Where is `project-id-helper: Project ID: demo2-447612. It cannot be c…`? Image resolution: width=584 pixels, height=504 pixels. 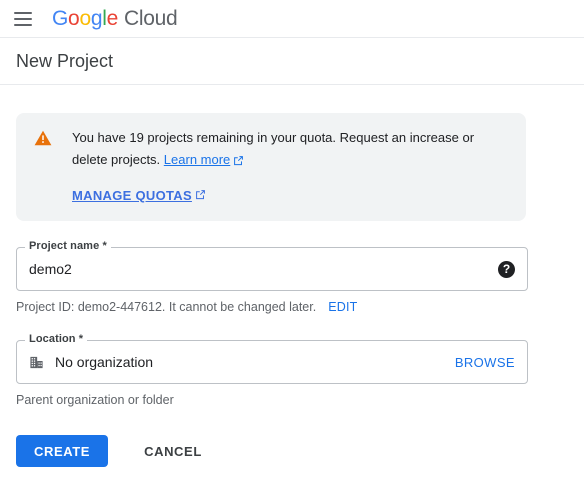
project-id-helper: Project ID: demo2-447612. It cannot be c… is located at coordinates (272, 307).